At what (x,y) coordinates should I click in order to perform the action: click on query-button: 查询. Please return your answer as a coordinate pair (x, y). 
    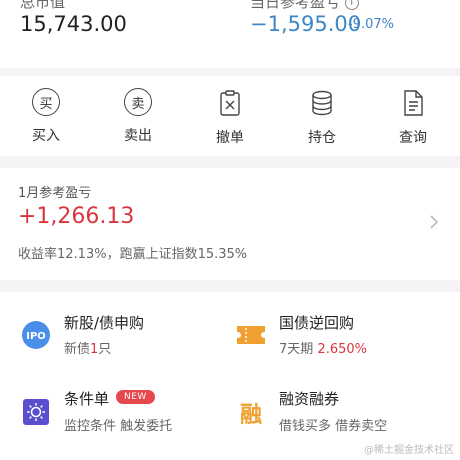
    Looking at the image, I should click on (413, 117).